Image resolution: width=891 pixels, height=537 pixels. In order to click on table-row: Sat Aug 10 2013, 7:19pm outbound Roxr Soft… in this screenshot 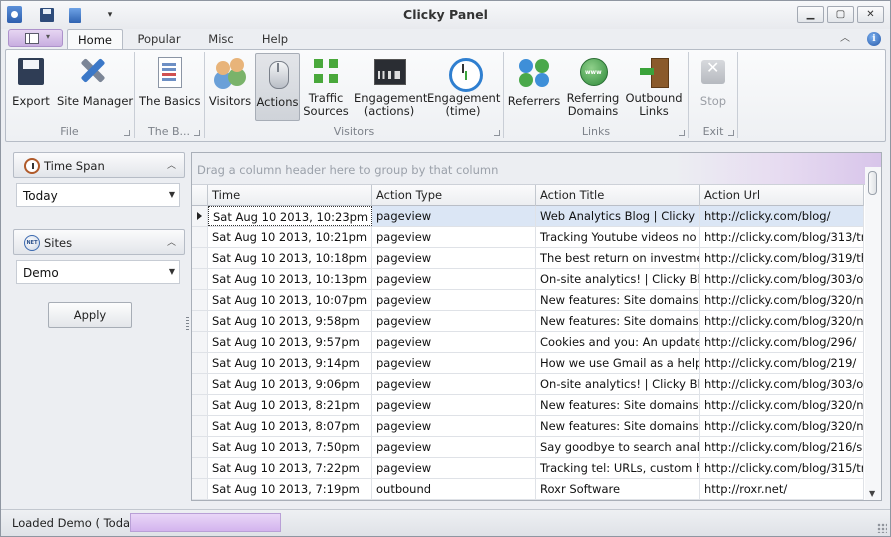, I will do `click(528, 489)`.